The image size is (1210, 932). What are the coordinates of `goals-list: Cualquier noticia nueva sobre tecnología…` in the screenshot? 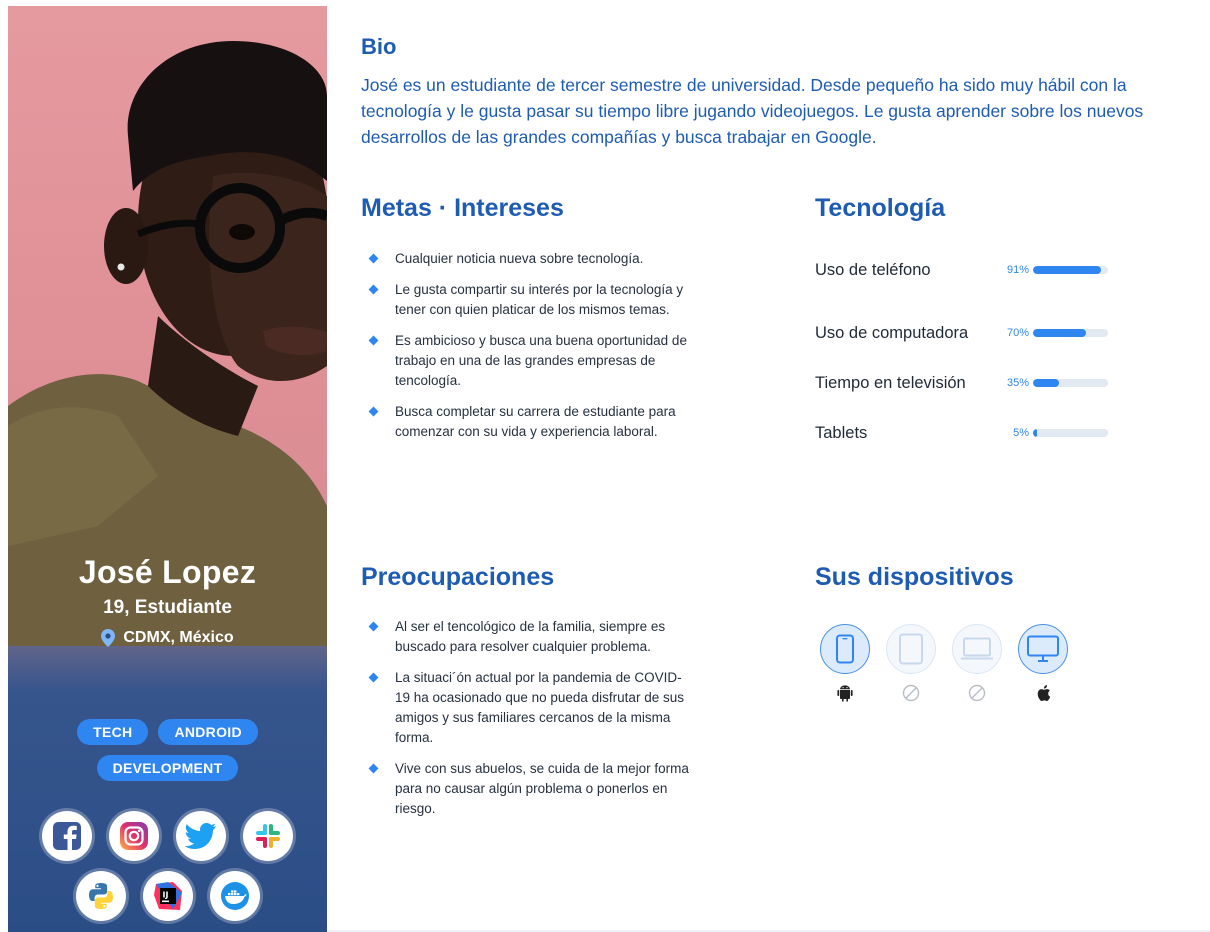 It's located at (526, 351).